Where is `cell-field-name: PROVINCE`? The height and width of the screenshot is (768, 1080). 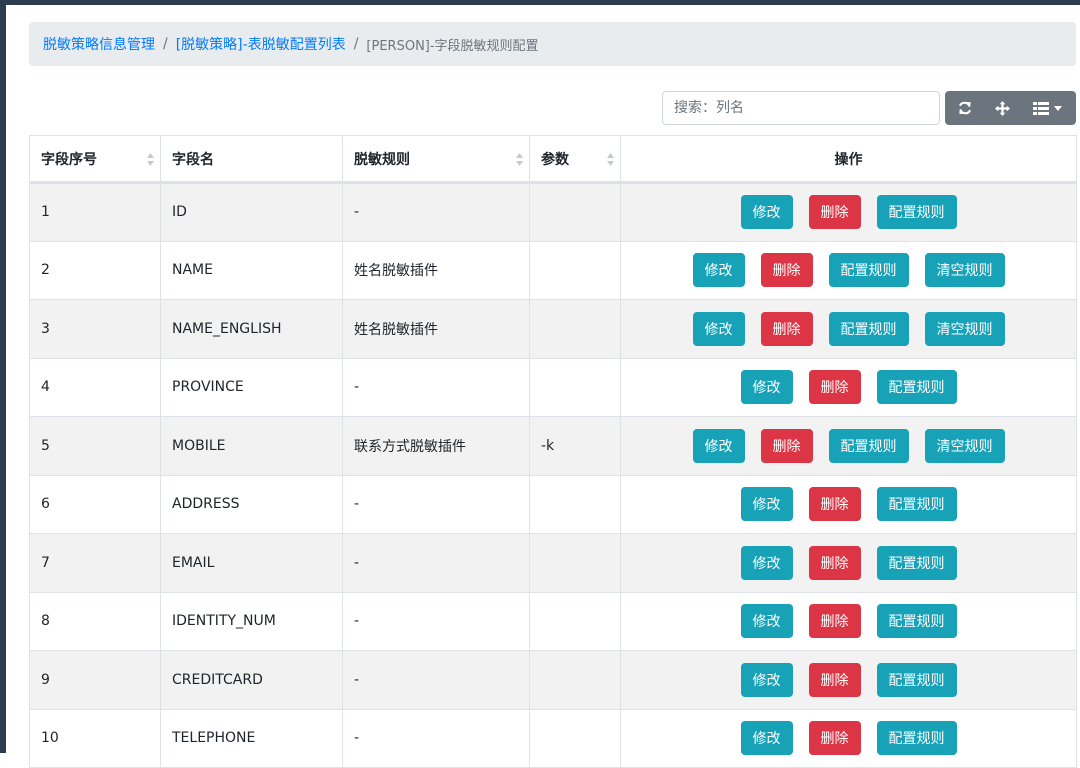
cell-field-name: PROVINCE is located at coordinates (251, 387).